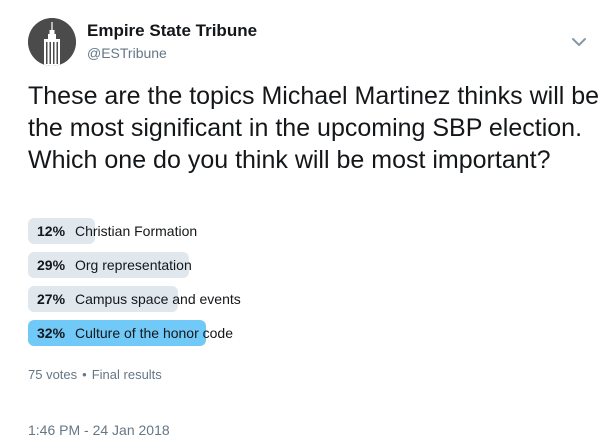  Describe the element at coordinates (172, 31) in the screenshot. I see `author-name: Empire State Tribune` at that location.